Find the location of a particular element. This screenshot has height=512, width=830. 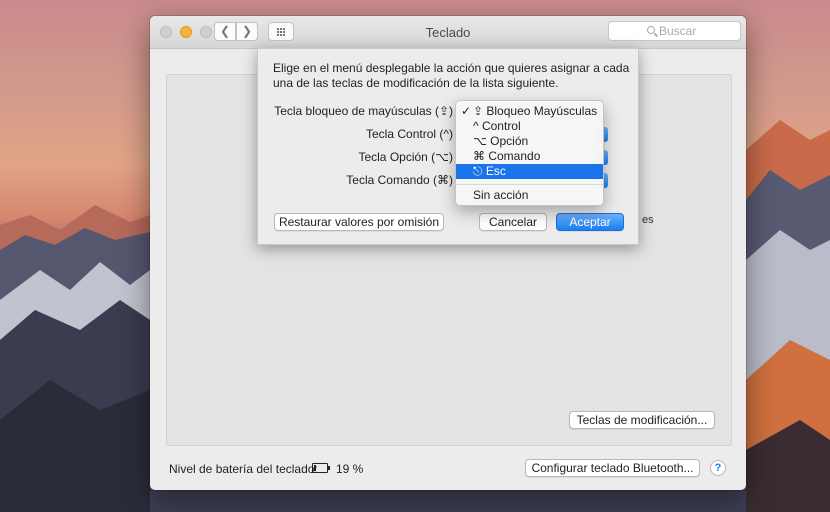

search-icon is located at coordinates (651, 30).